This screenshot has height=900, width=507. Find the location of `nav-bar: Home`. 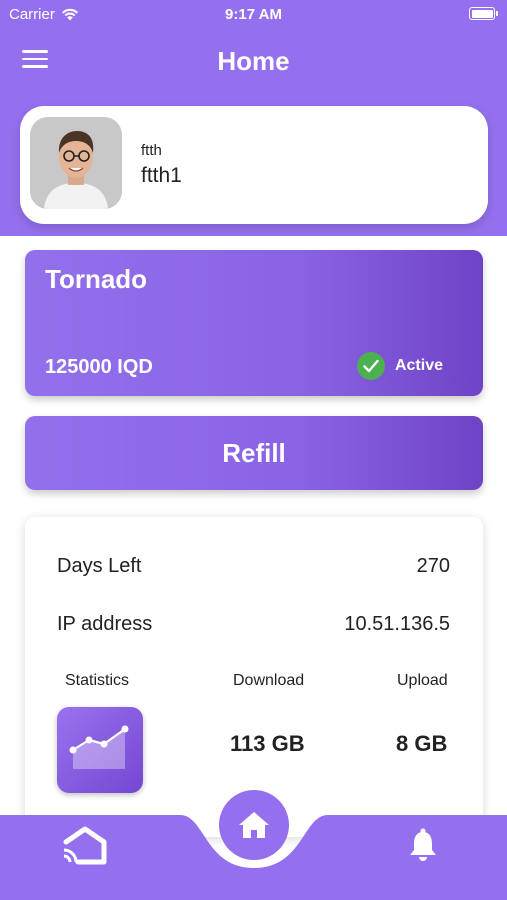

nav-bar: Home is located at coordinates (253, 61).